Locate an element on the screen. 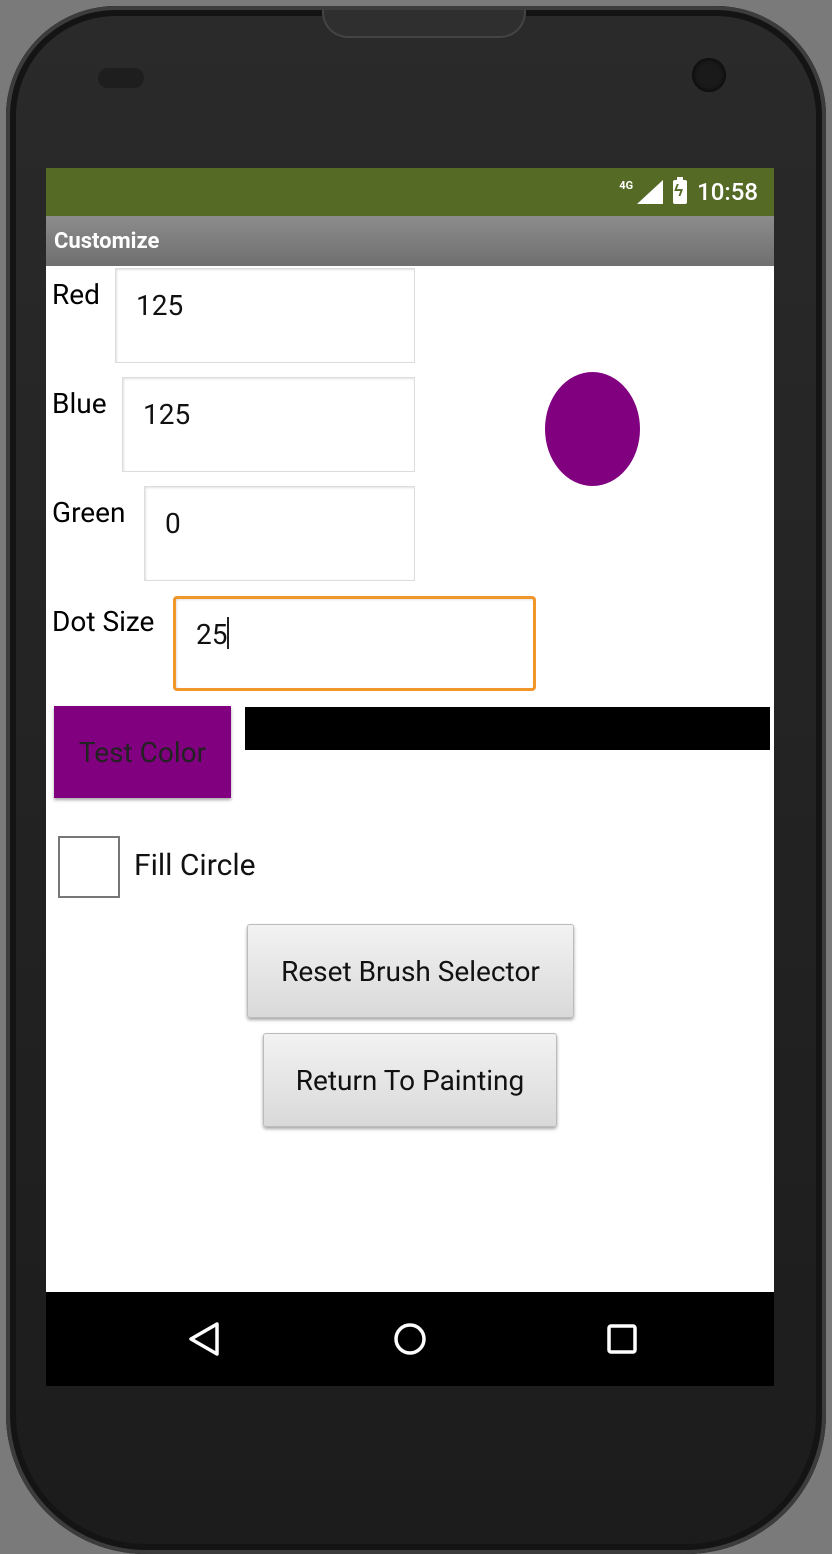 Image resolution: width=832 pixels, height=1554 pixels. fill-circle-checkbox is located at coordinates (89, 867).